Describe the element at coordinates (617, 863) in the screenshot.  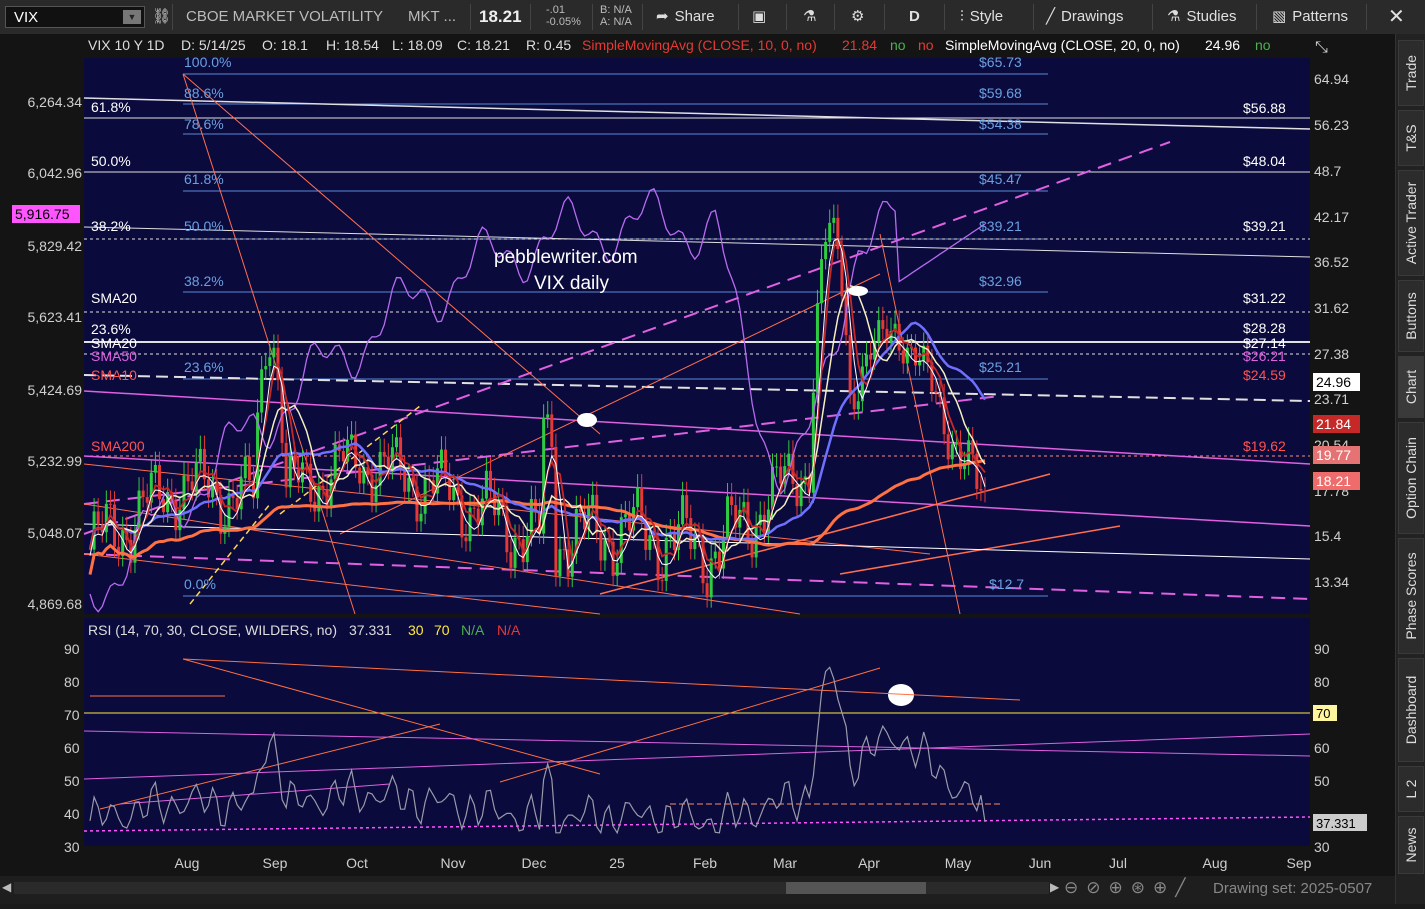
I see `svg-text: 25` at that location.